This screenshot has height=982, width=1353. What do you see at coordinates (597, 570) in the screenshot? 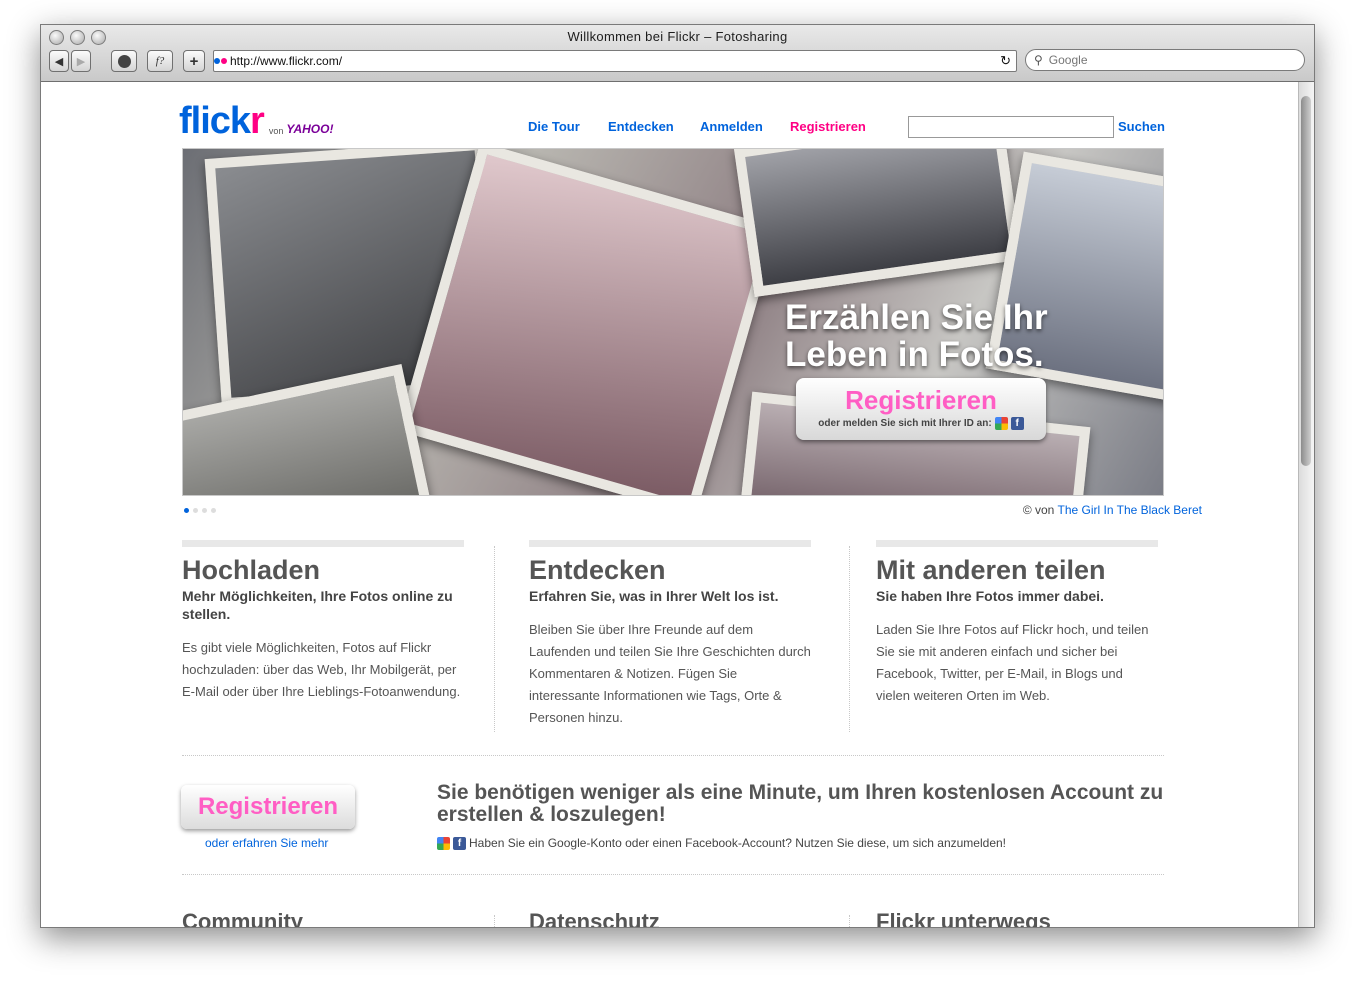
I see `column-title: Entdecken` at bounding box center [597, 570].